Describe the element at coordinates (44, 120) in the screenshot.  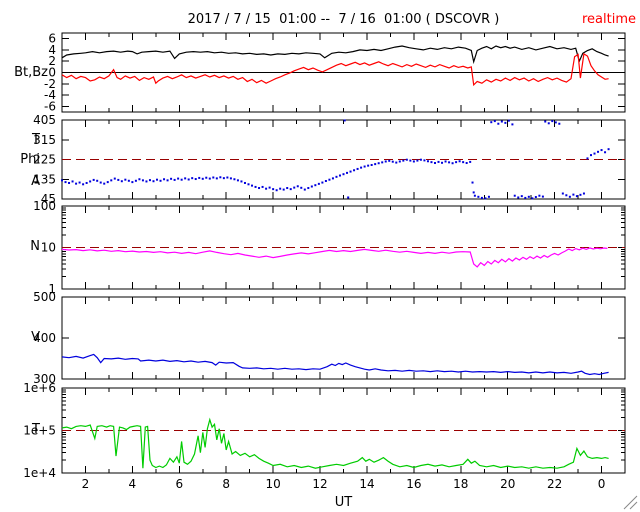
I see `y-tick-label: 405` at that location.